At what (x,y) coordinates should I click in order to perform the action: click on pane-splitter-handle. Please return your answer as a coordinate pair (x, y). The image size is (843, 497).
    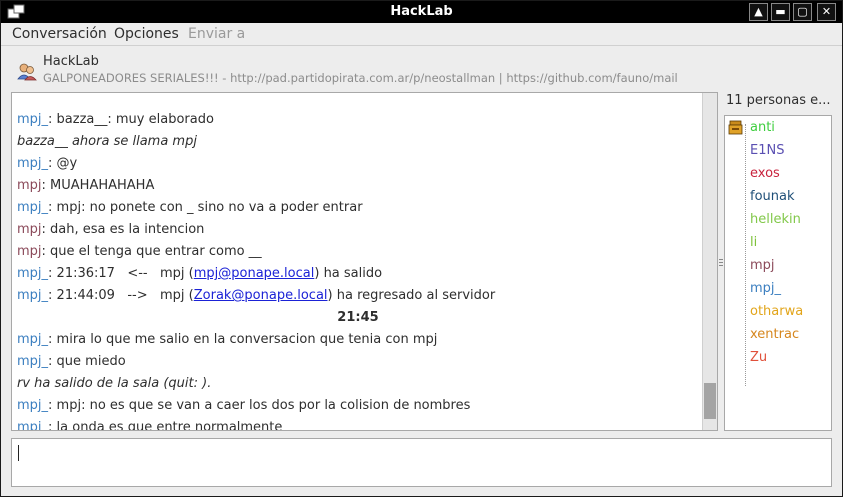
    Looking at the image, I should click on (721, 263).